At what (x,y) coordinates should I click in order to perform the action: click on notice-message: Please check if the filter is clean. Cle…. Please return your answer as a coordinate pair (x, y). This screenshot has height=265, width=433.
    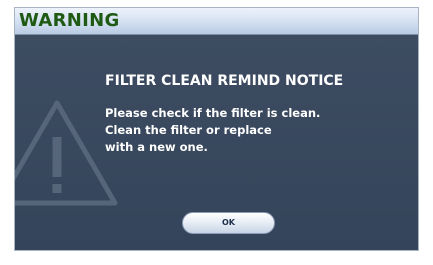
    Looking at the image, I should click on (212, 130).